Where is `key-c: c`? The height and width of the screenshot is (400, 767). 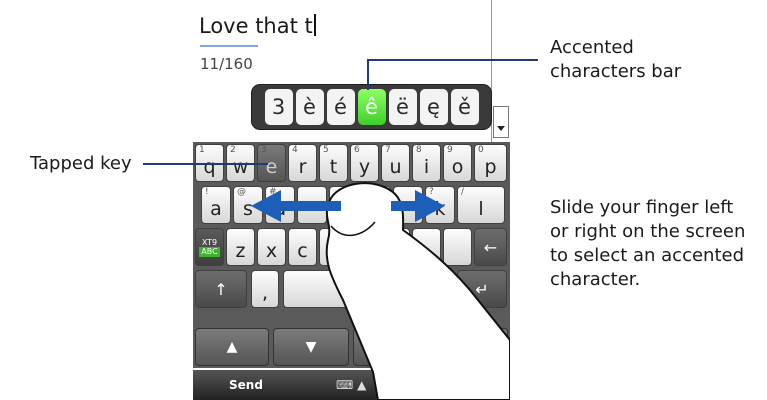
key-c: c is located at coordinates (302, 247).